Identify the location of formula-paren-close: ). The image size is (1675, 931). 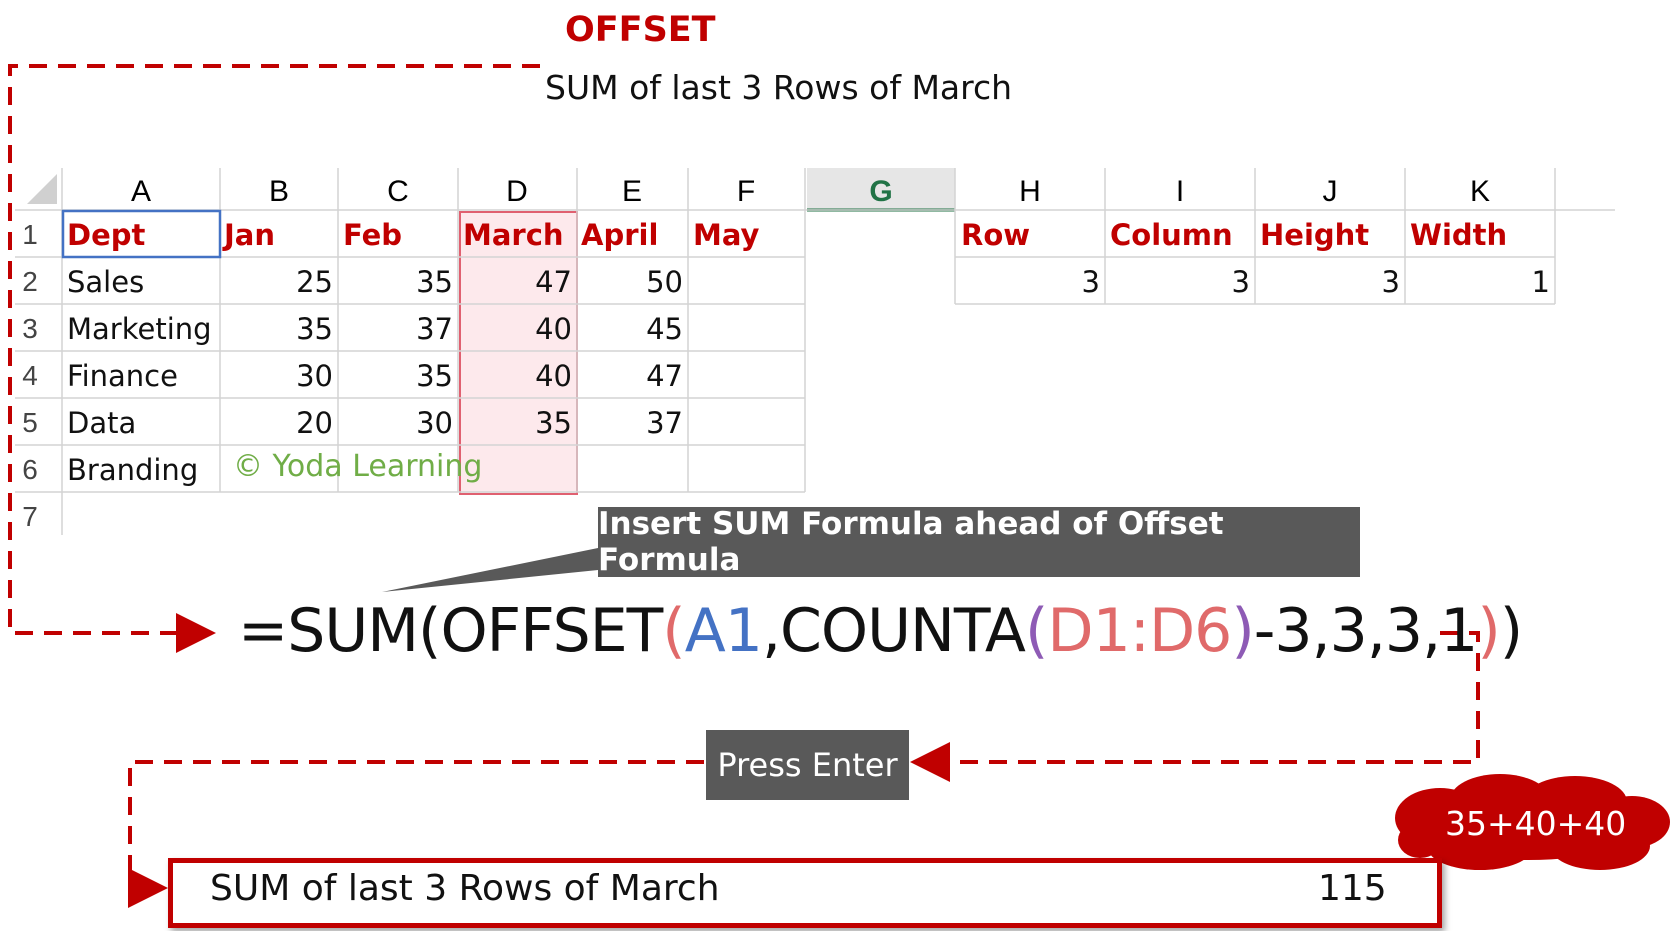
(1242, 631).